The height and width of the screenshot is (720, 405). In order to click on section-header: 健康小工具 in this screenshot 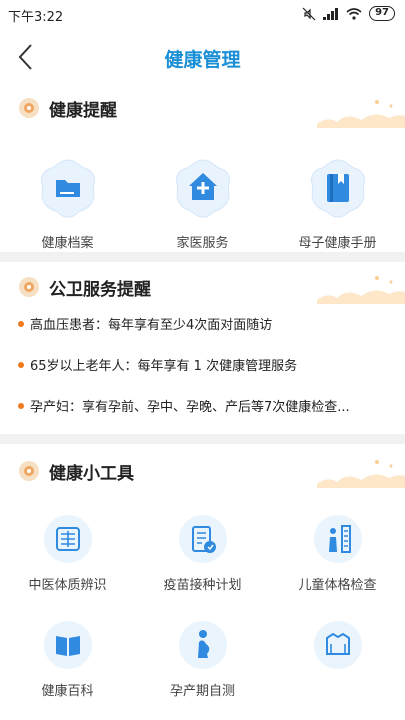, I will do `click(76, 471)`.